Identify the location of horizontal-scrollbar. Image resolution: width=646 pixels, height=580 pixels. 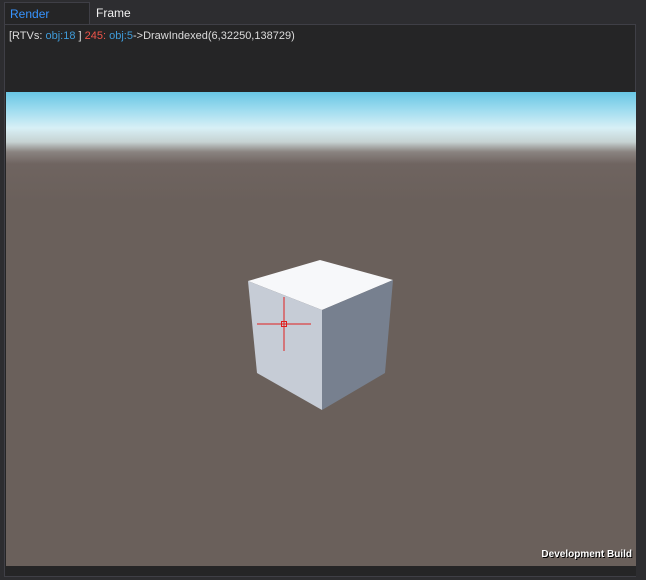
(321, 571).